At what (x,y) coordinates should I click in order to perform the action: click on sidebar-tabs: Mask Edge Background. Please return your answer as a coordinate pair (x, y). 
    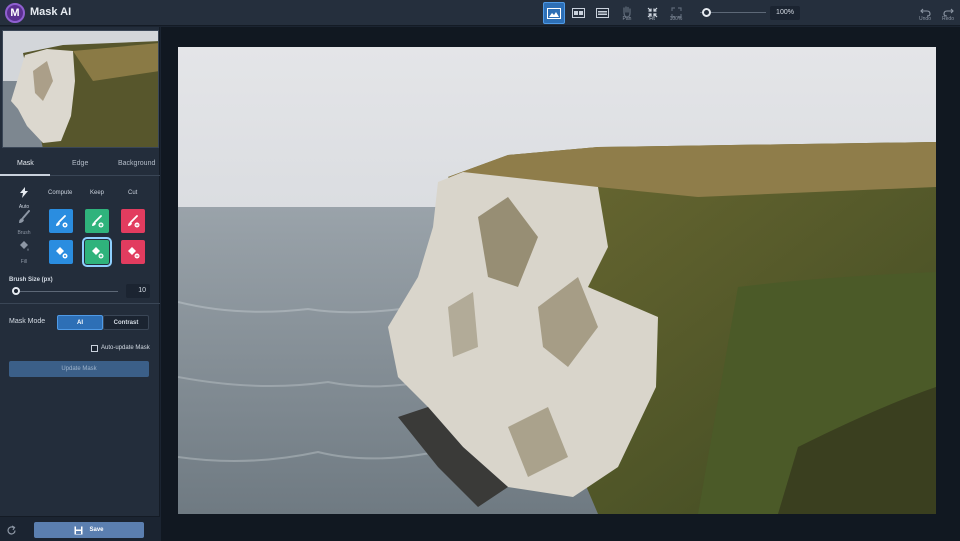
    Looking at the image, I should click on (80, 165).